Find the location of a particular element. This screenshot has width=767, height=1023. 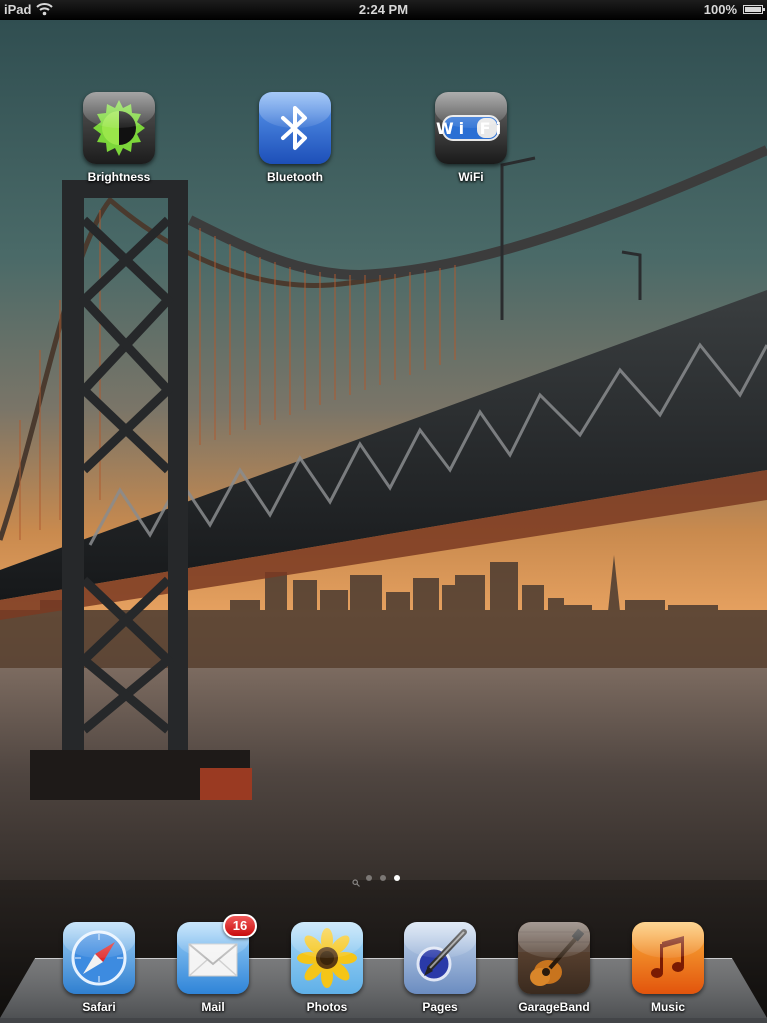

music-note-icon is located at coordinates (668, 958).